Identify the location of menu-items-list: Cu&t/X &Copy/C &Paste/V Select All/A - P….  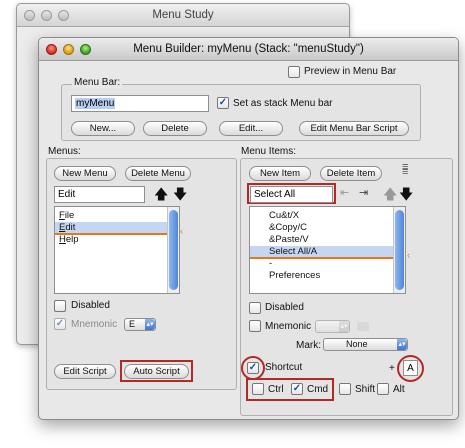
(327, 250).